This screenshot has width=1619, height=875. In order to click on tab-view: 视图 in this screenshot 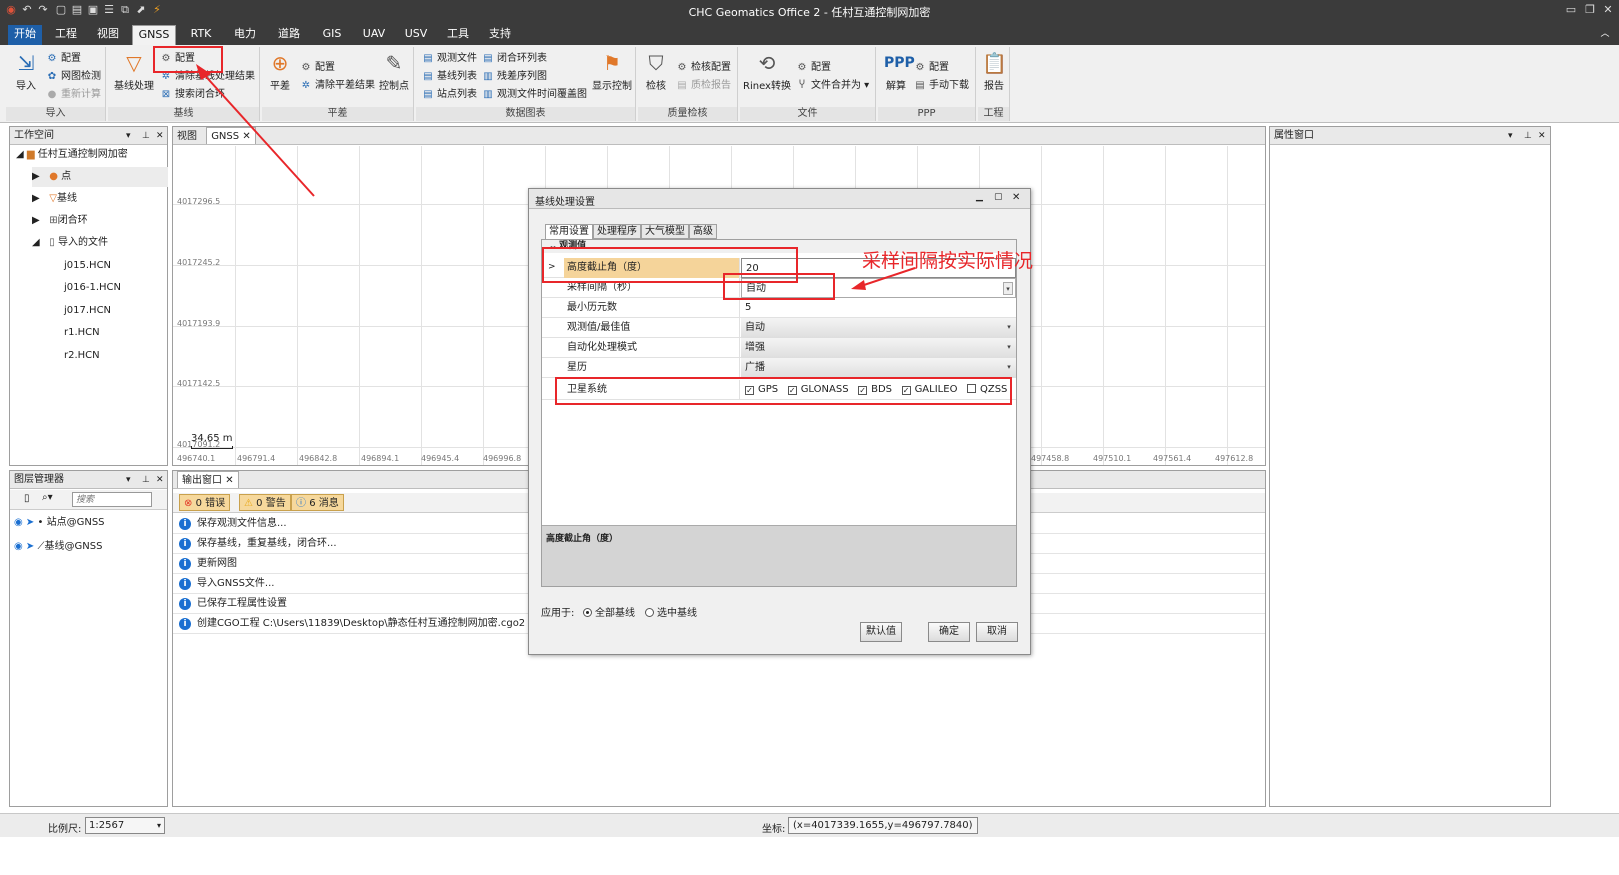, I will do `click(187, 136)`.